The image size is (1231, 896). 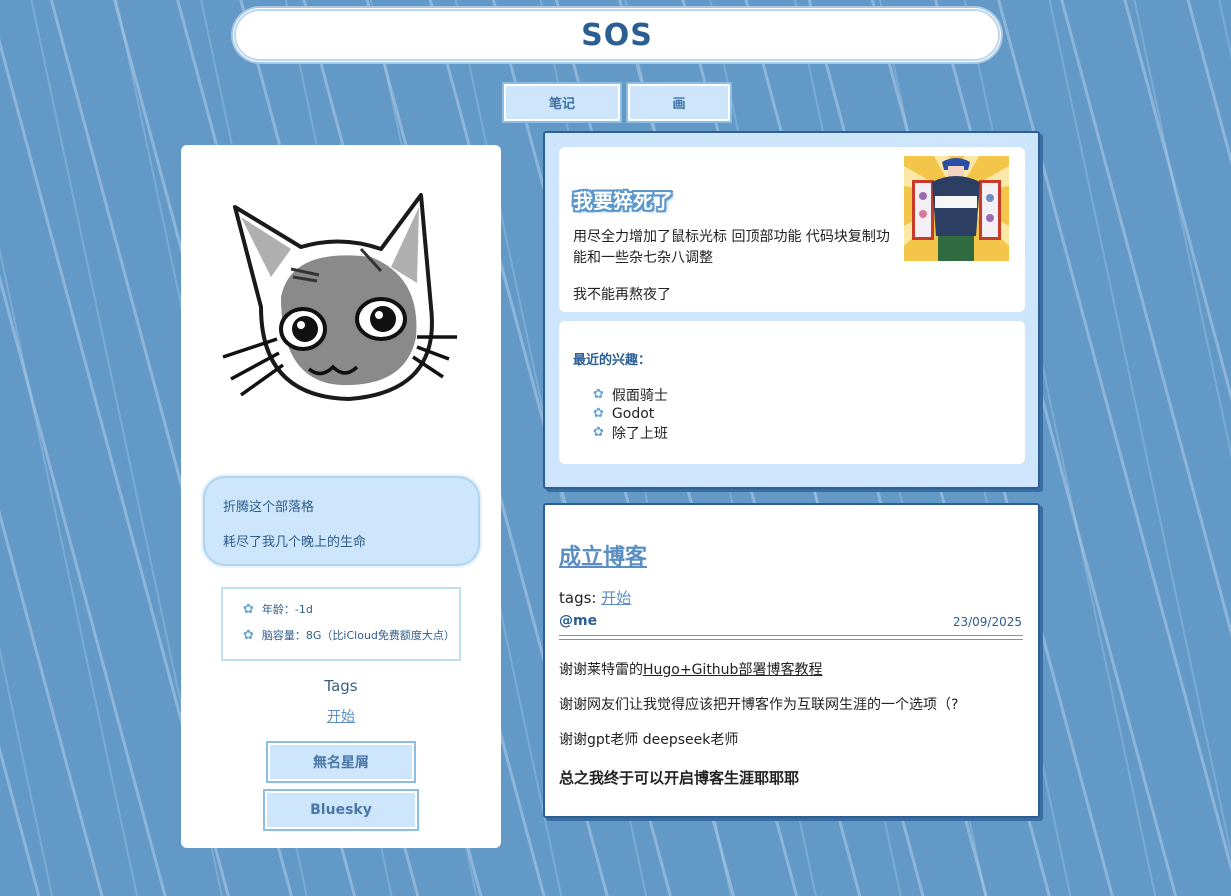 I want to click on tags-heading: Tags, so click(x=341, y=686).